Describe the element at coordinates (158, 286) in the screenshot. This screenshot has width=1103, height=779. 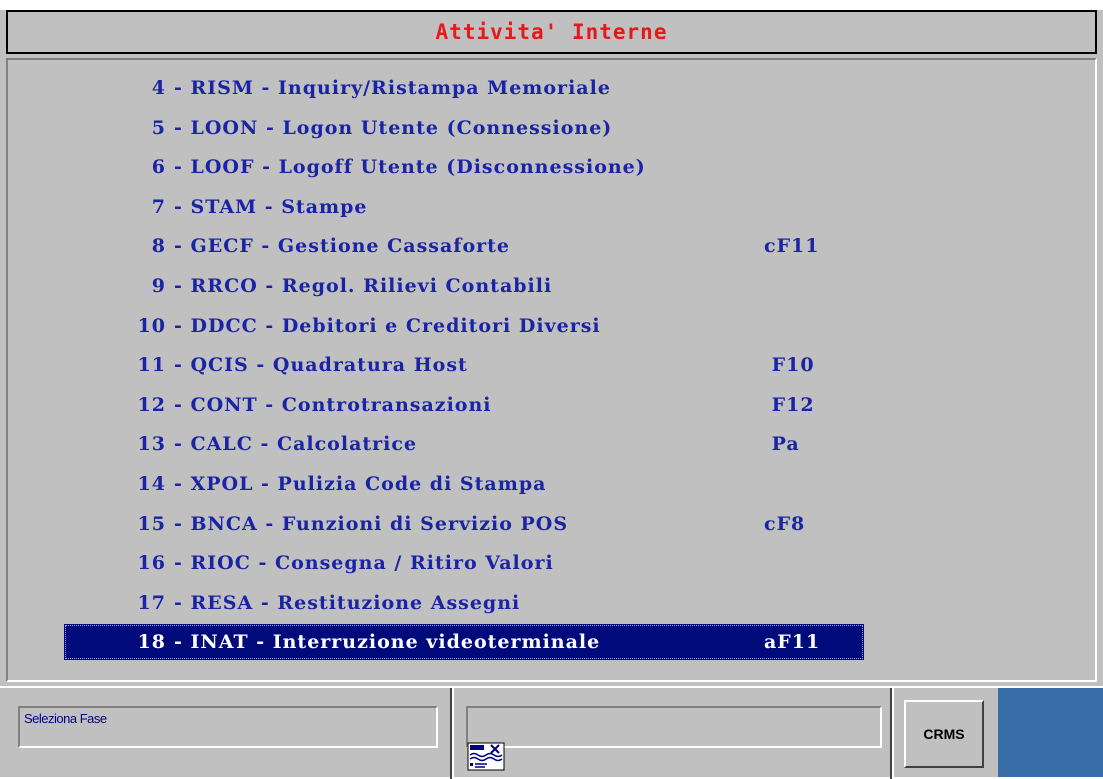
I see `menu-item-number: 9` at that location.